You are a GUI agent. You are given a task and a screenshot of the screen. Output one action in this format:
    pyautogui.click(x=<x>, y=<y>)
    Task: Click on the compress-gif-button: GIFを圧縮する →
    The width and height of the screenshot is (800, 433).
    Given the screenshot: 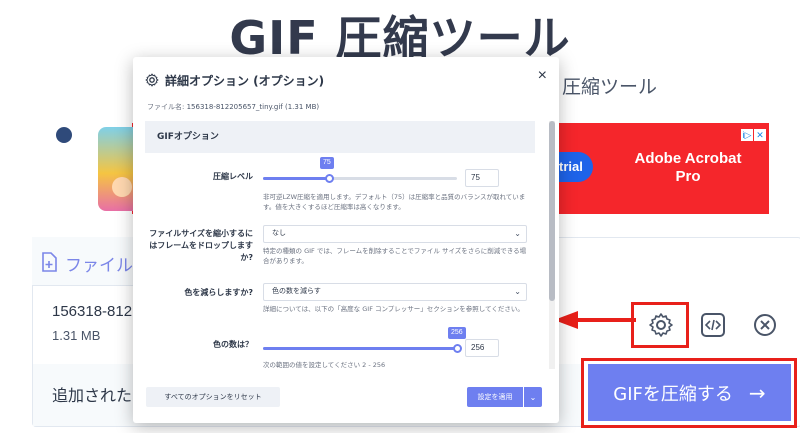 What is the action you would take?
    pyautogui.click(x=689, y=392)
    